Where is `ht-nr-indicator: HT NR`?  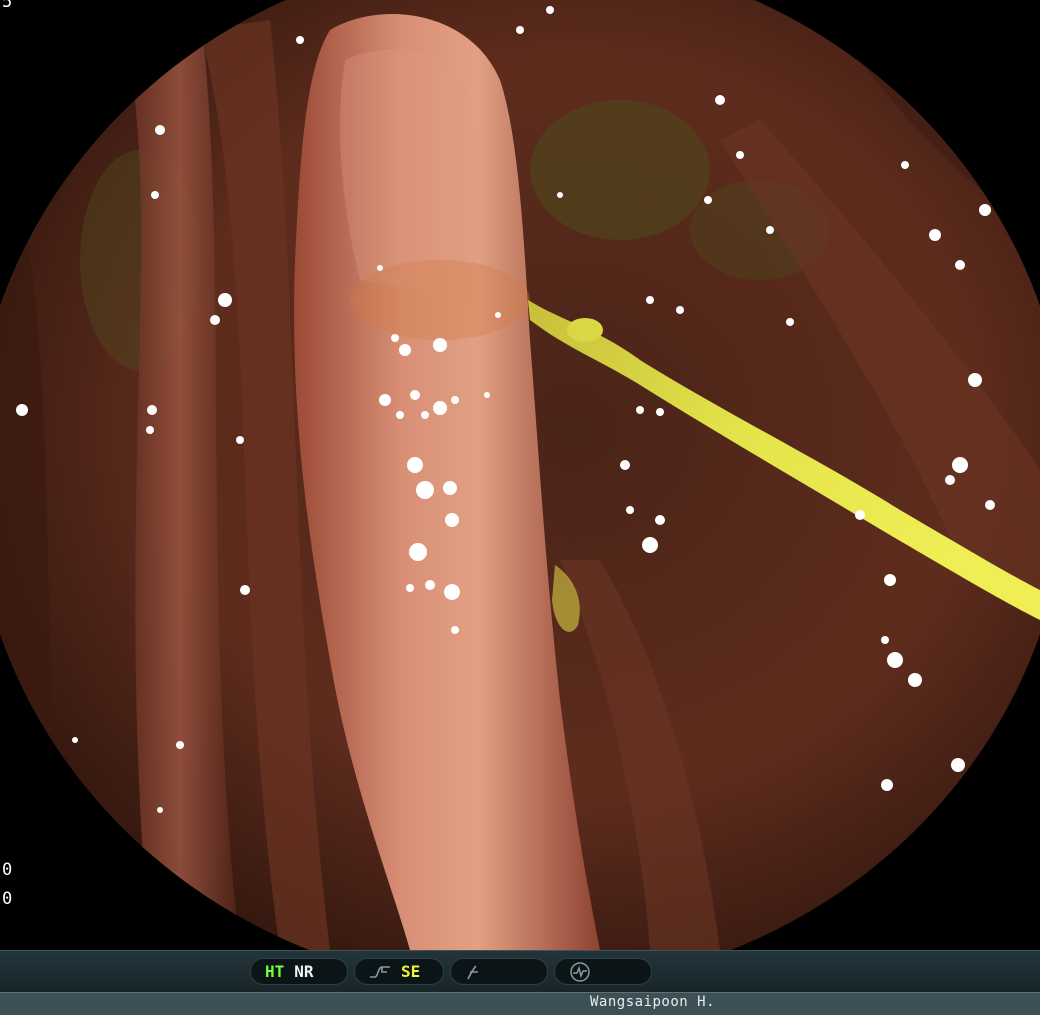
ht-nr-indicator: HT NR is located at coordinates (299, 971).